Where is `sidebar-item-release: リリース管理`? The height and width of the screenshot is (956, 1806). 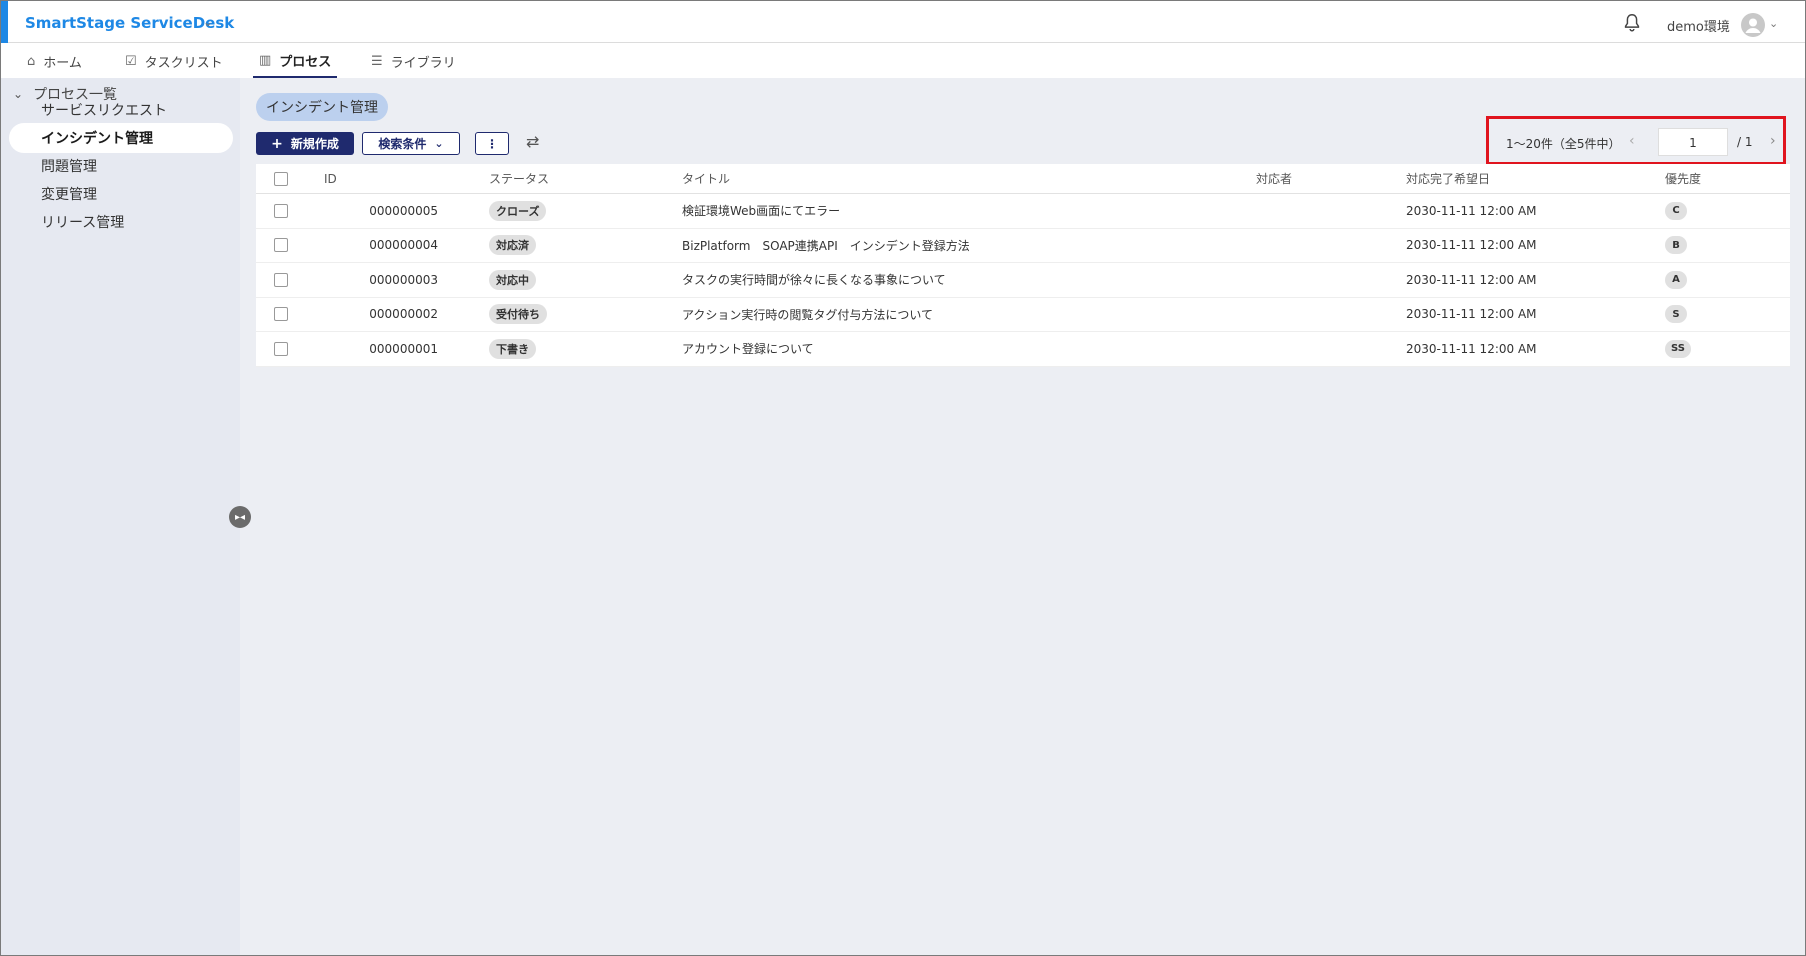 sidebar-item-release: リリース管理 is located at coordinates (121, 222).